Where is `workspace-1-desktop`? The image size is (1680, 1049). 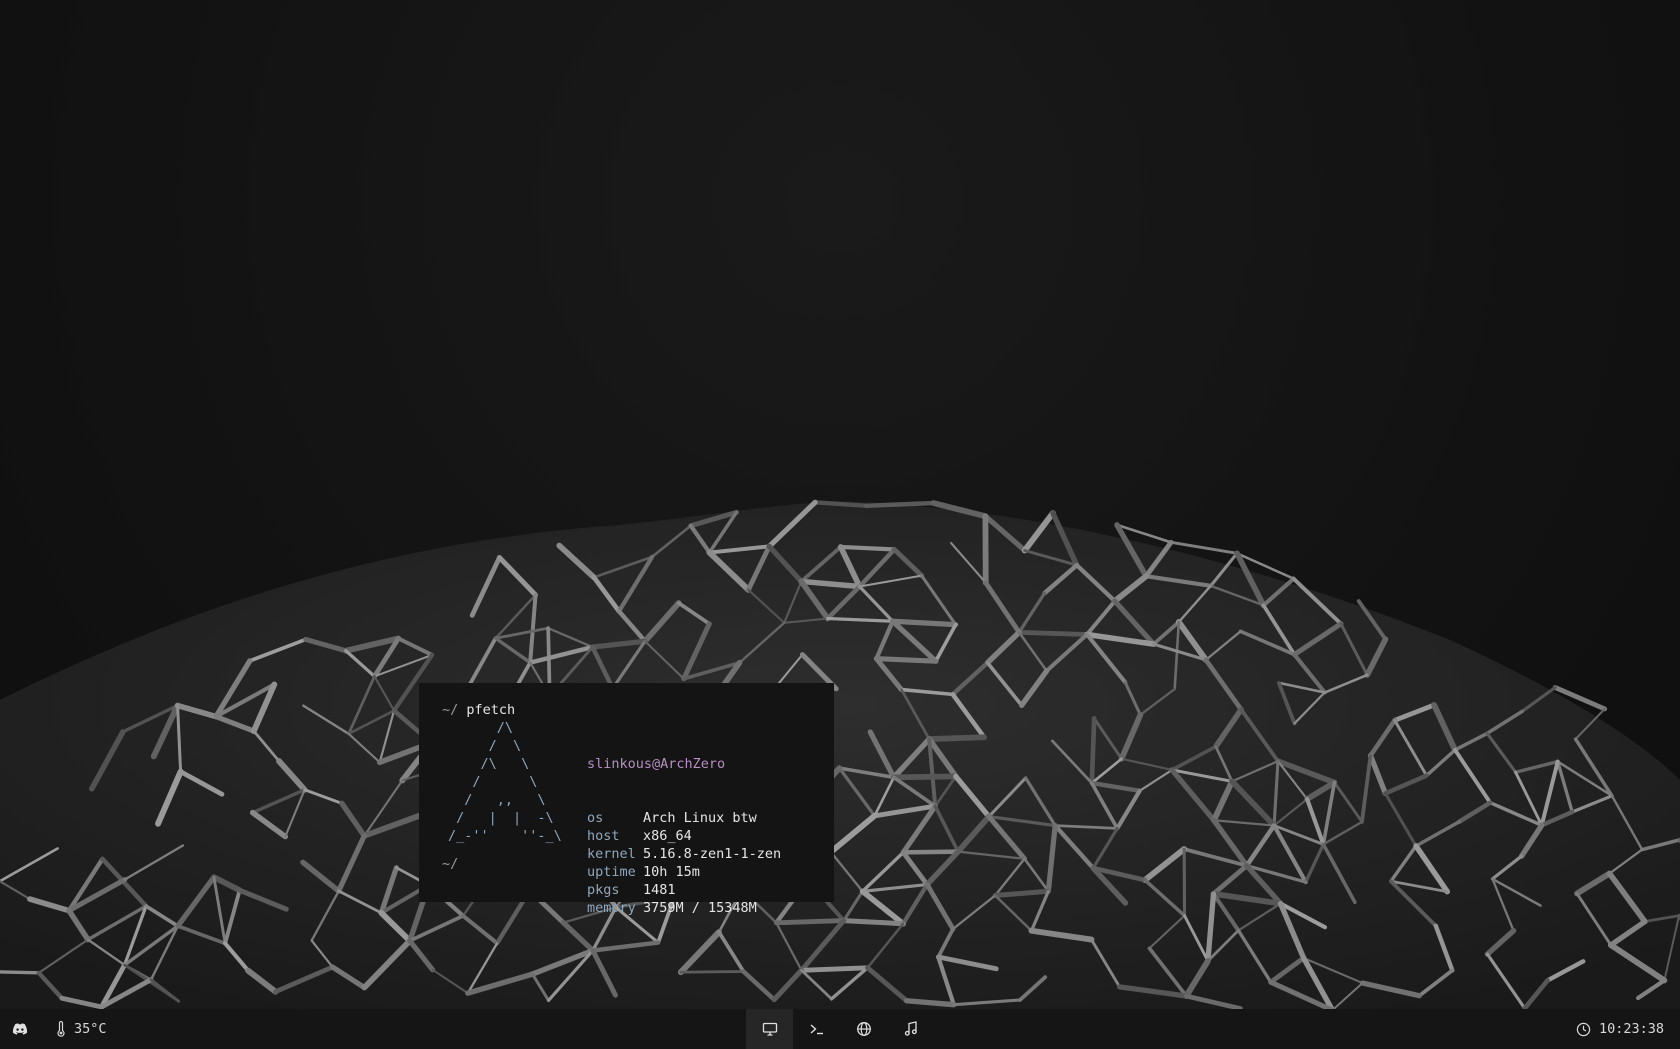 workspace-1-desktop is located at coordinates (769, 1029).